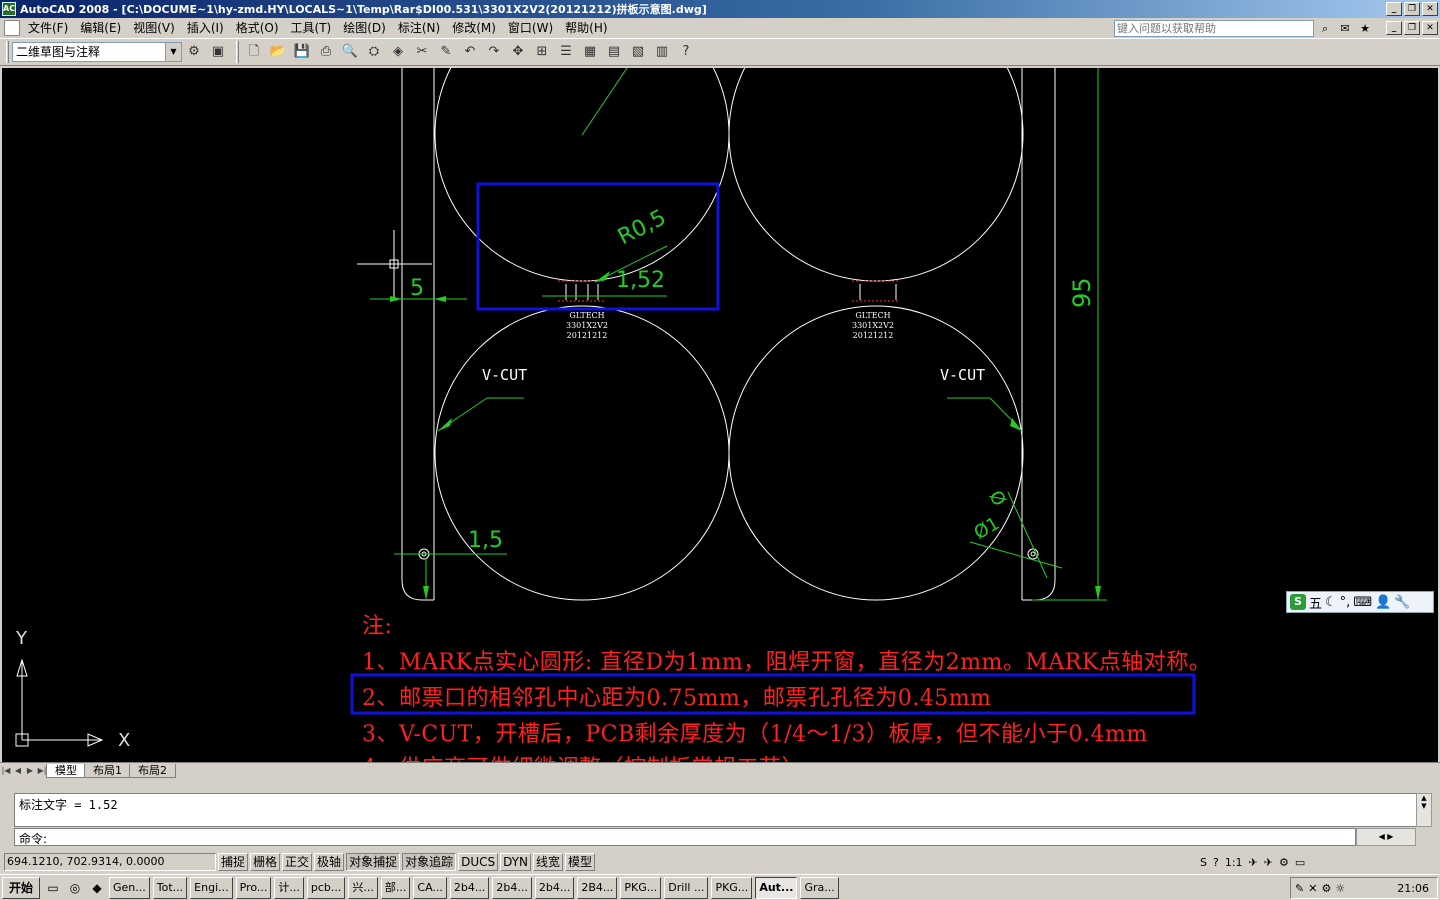 The width and height of the screenshot is (1440, 900). I want to click on annotation-scale: 1:1, so click(1234, 862).